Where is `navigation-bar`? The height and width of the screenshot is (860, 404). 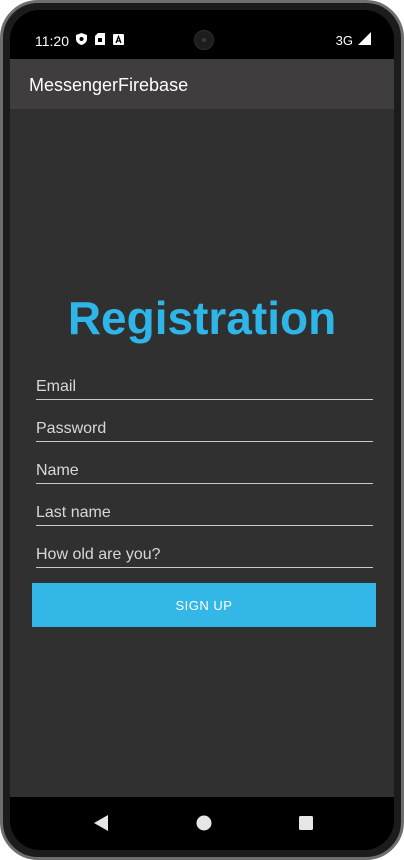 navigation-bar is located at coordinates (202, 823).